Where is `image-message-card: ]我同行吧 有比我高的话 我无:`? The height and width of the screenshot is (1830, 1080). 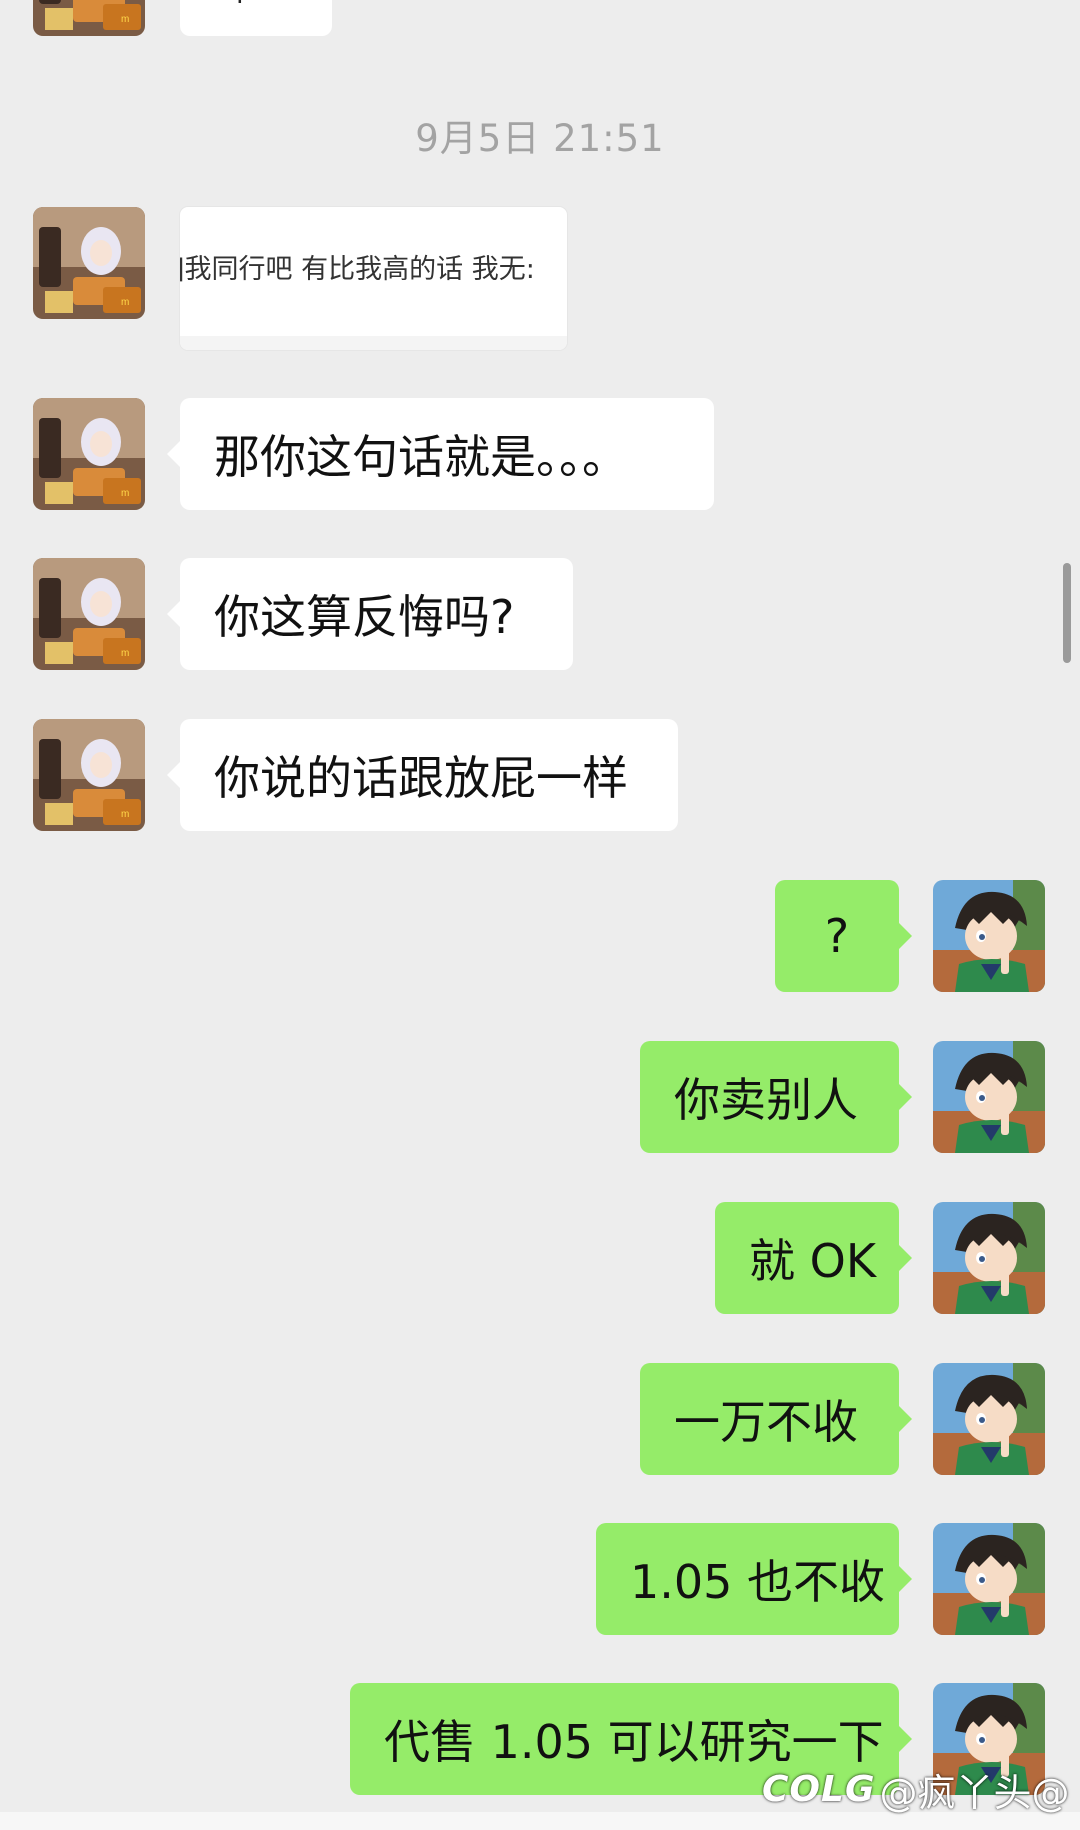
image-message-card: ]我同行吧 有比我高的话 我无: is located at coordinates (373, 278).